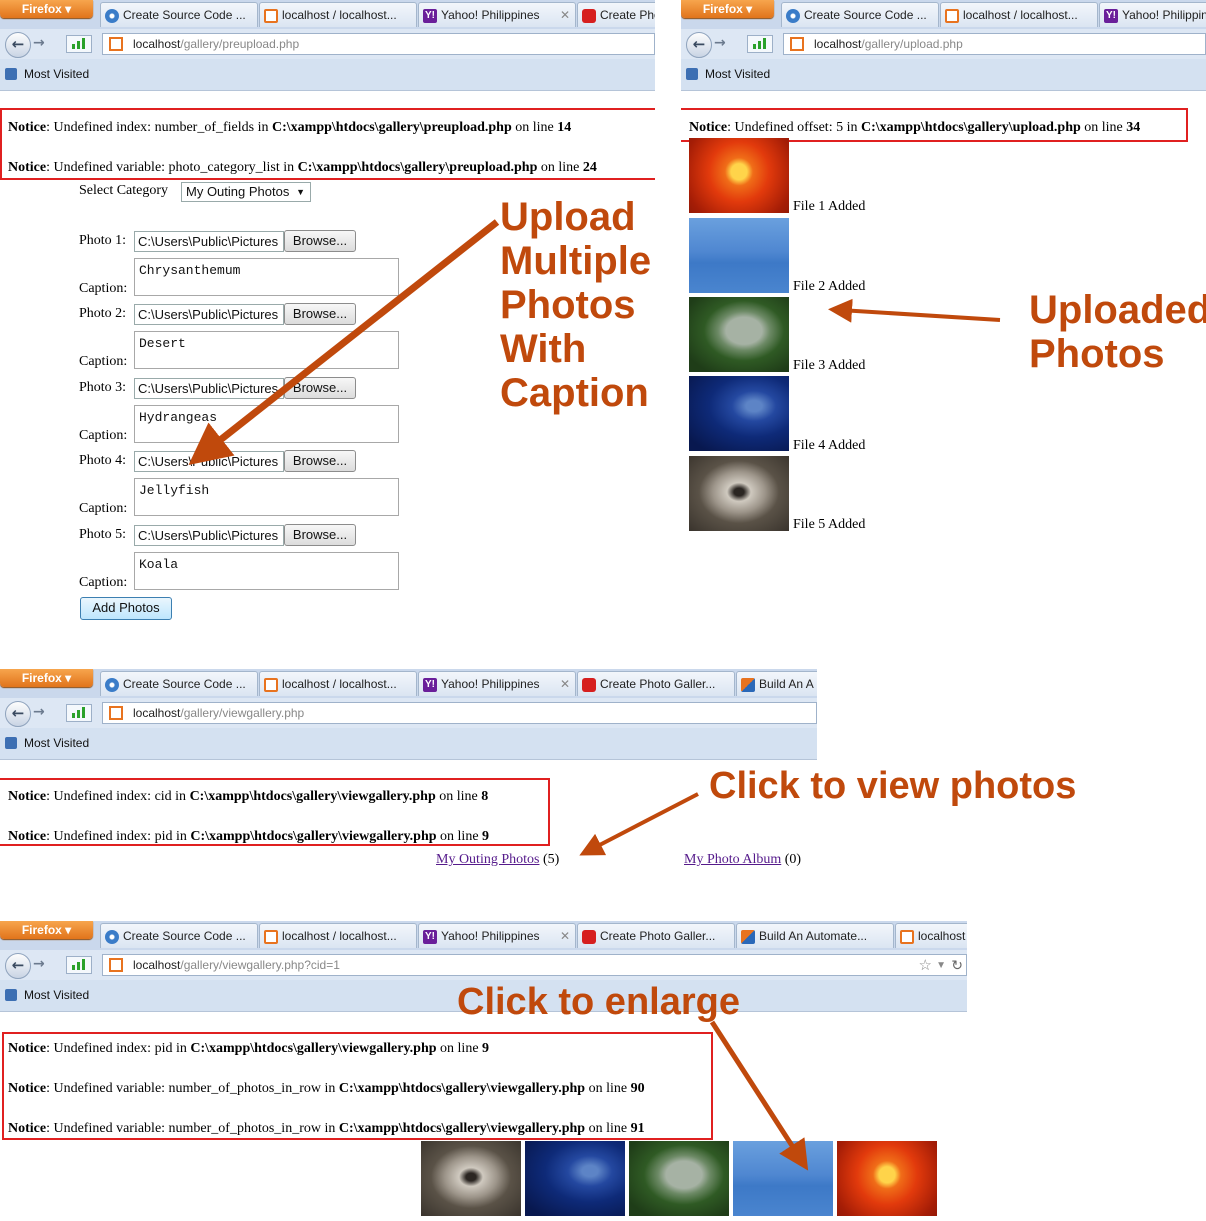 The image size is (1206, 1221). Describe the element at coordinates (103, 460) in the screenshot. I see `photo-label: Photo 4:` at that location.